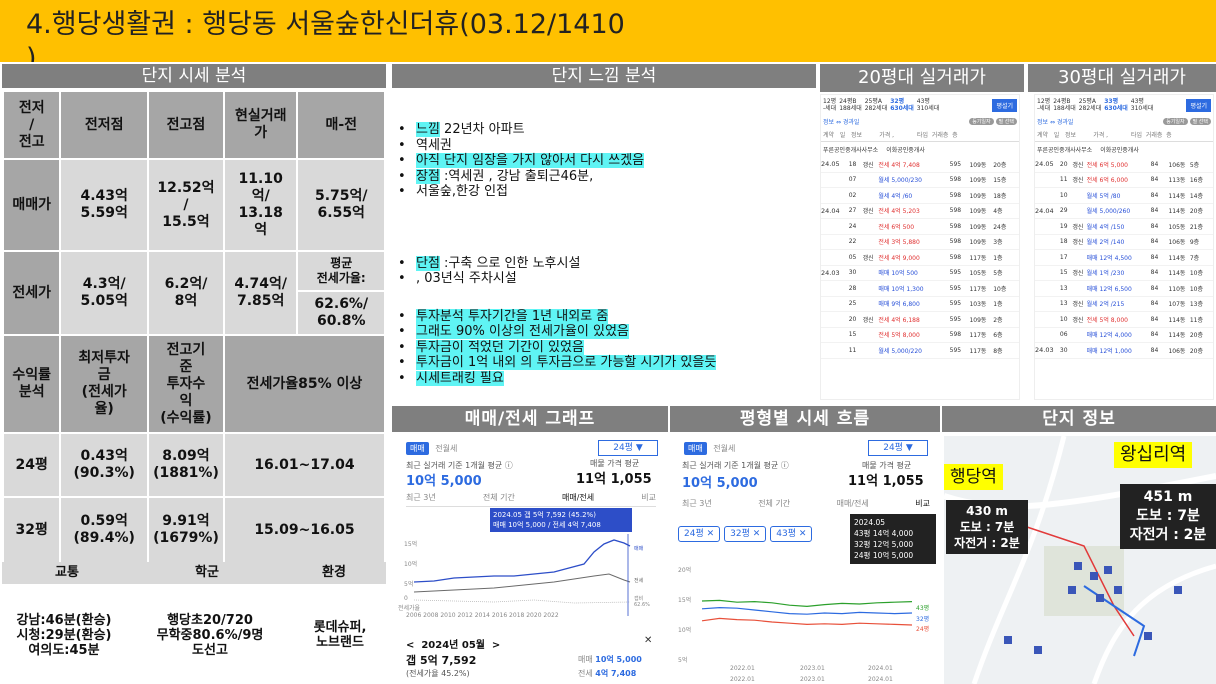 This screenshot has width=1216, height=684. Describe the element at coordinates (1124, 211) in the screenshot. I see `trade-row: 24.04 29 월세 5,000/260 84 114동 20층` at that location.